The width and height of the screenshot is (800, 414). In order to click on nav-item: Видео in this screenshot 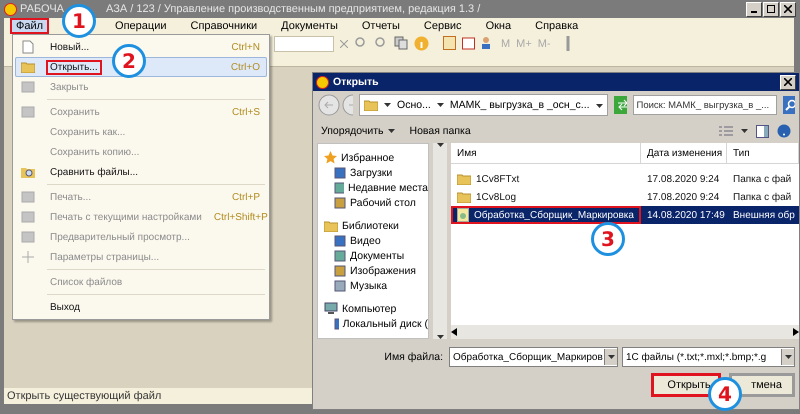, I will do `click(373, 240)`.